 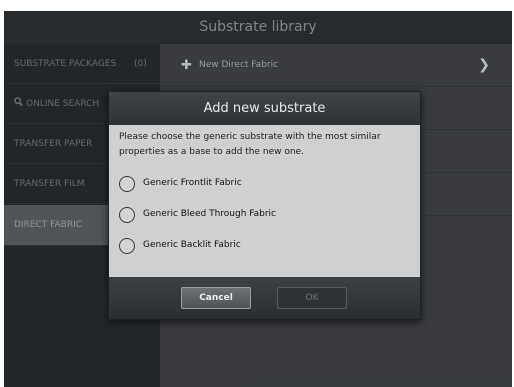 What do you see at coordinates (192, 245) in the screenshot?
I see `option-label: Generic Backlit Fabric` at bounding box center [192, 245].